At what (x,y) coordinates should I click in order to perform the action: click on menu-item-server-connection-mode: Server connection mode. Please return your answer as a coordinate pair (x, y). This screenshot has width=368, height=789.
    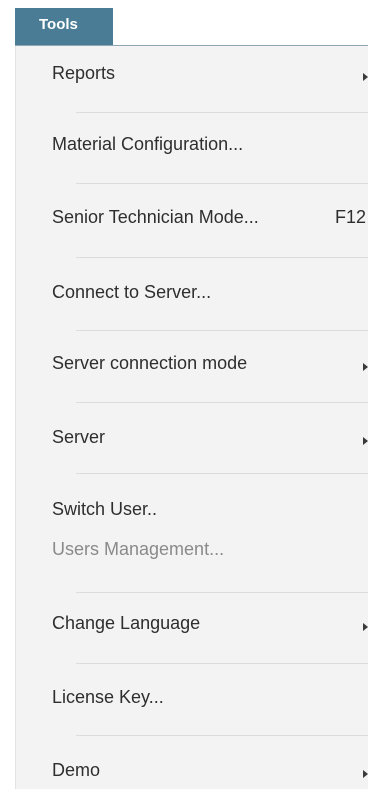
    Looking at the image, I should click on (149, 363).